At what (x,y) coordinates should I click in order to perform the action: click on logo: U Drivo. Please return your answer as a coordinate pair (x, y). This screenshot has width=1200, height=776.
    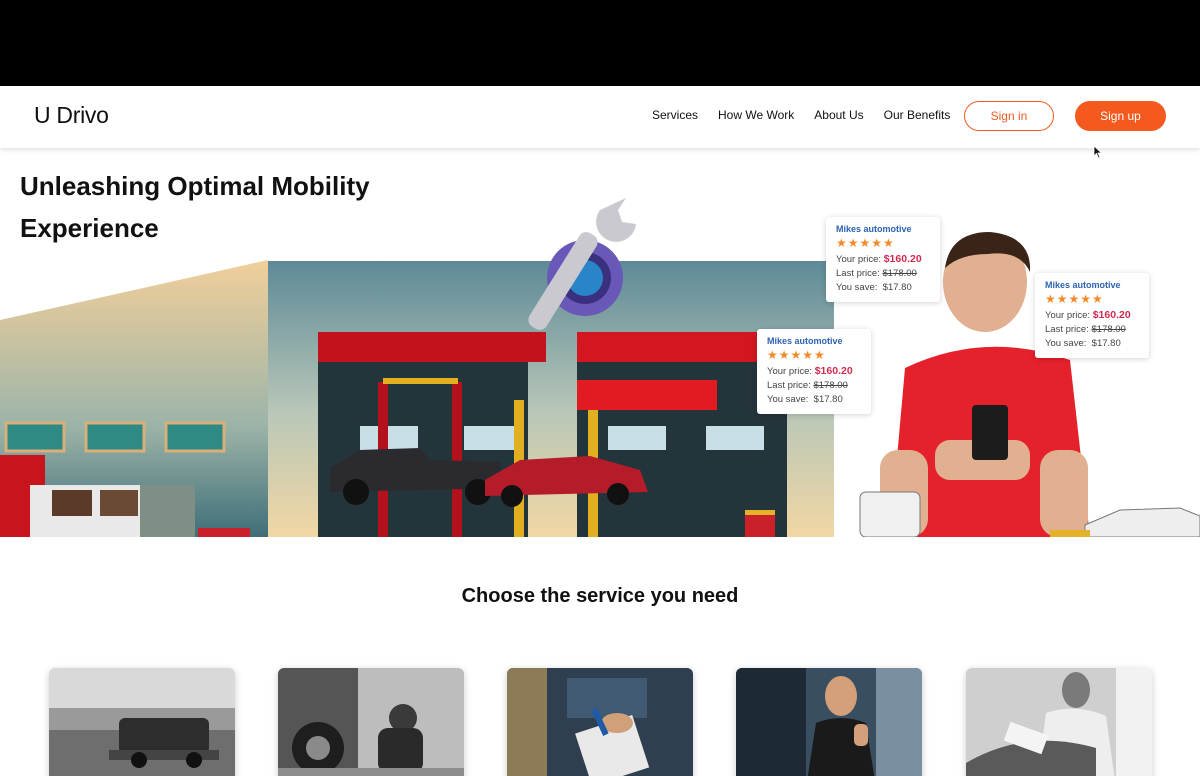
    Looking at the image, I should click on (71, 115).